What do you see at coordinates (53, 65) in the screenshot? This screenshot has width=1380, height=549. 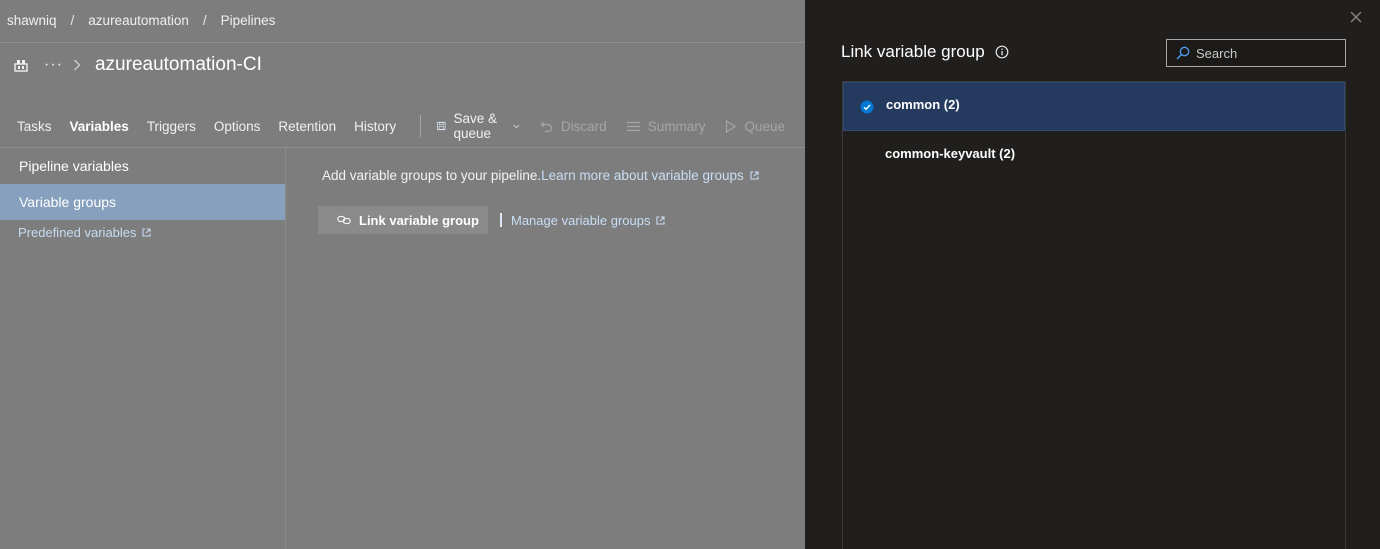 I see `more-icon: ···` at bounding box center [53, 65].